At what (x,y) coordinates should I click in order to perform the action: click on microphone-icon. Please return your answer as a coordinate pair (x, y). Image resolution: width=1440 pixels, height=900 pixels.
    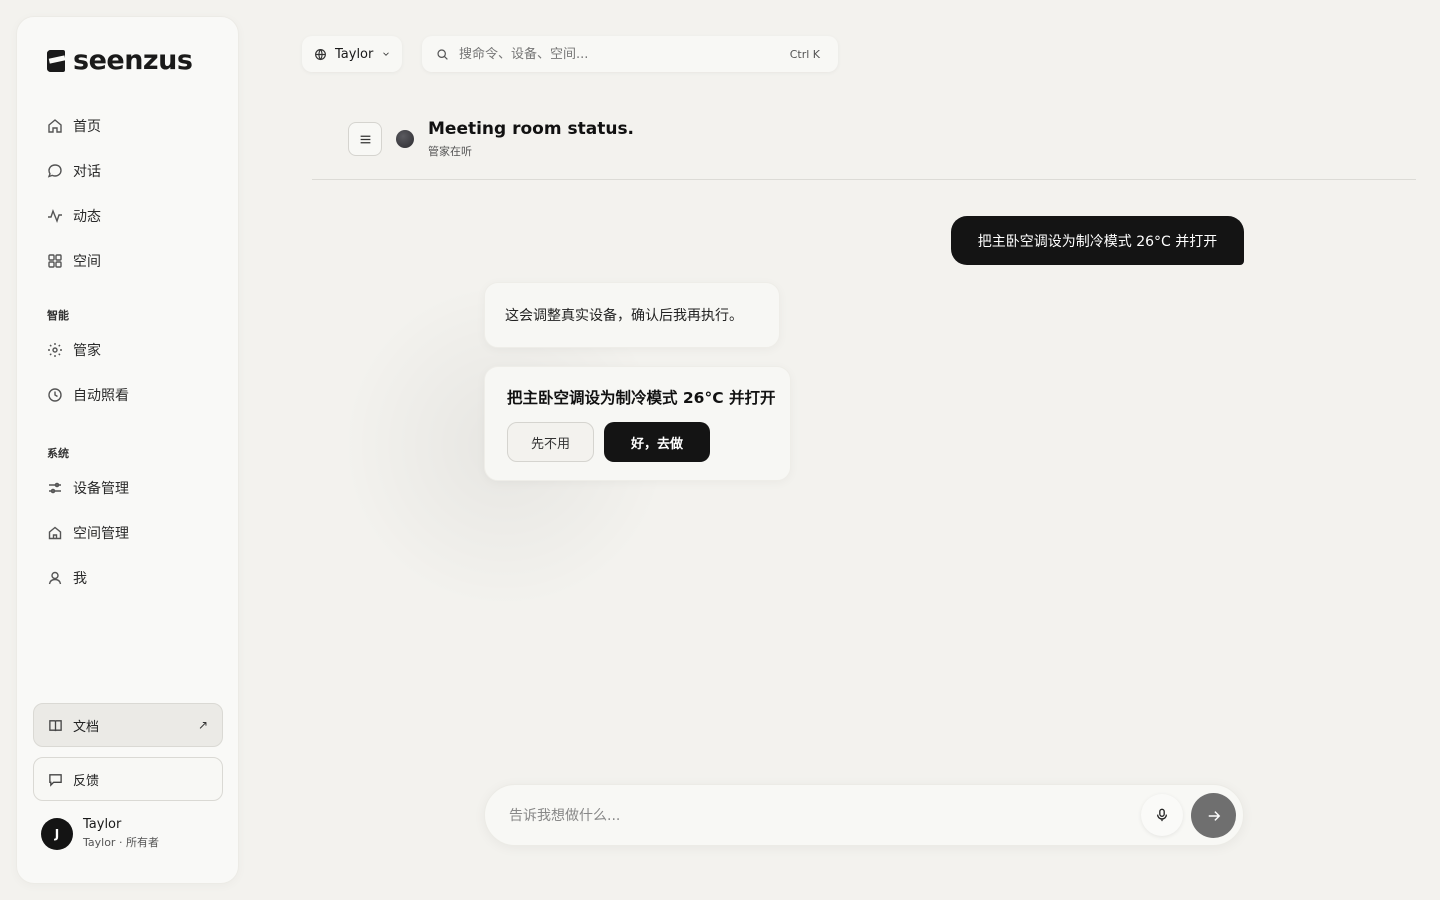
    Looking at the image, I should click on (1162, 815).